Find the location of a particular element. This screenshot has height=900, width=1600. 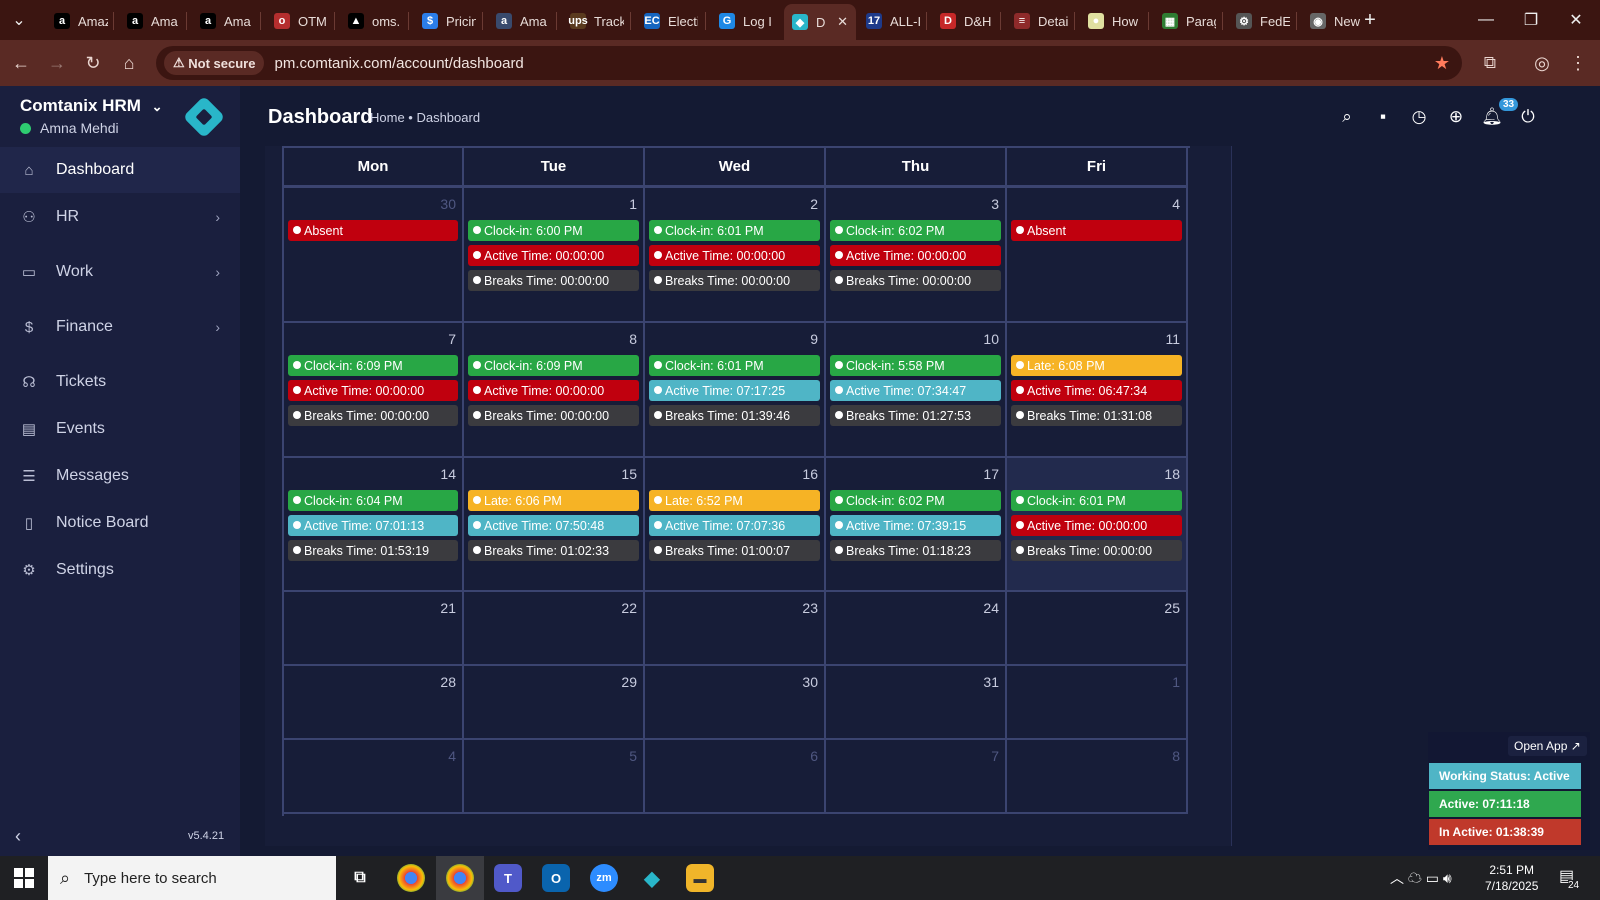

tab-search-icon: ⌄ is located at coordinates (19, 20).